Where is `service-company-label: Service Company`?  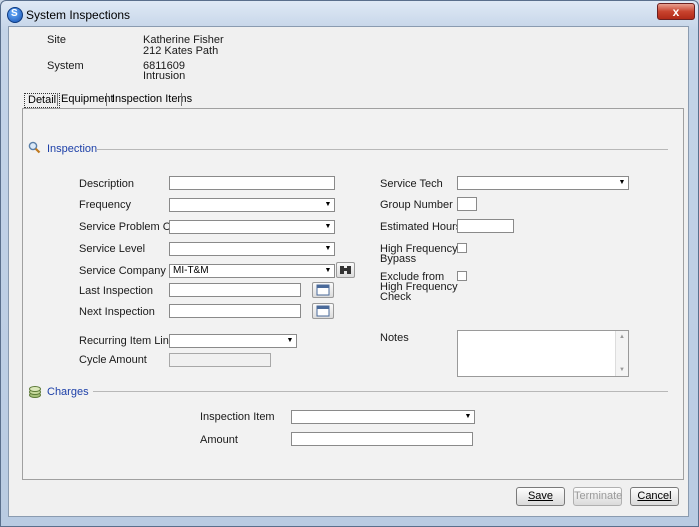
service-company-label: Service Company is located at coordinates (122, 271).